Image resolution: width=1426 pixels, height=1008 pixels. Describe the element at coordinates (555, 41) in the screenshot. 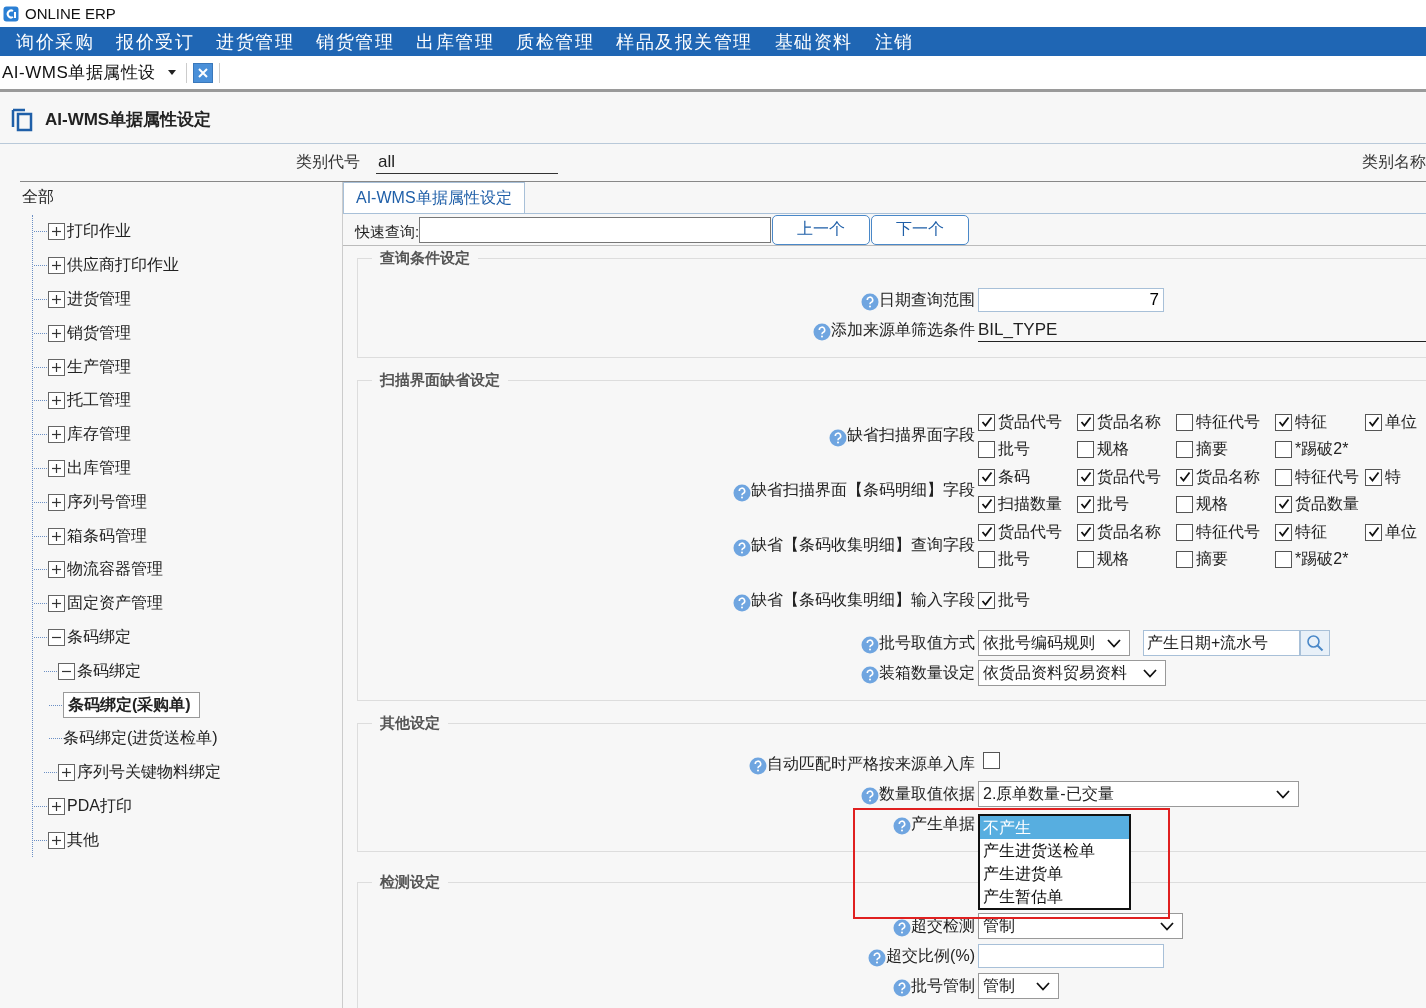

I see `menu-item: 质检管理` at that location.